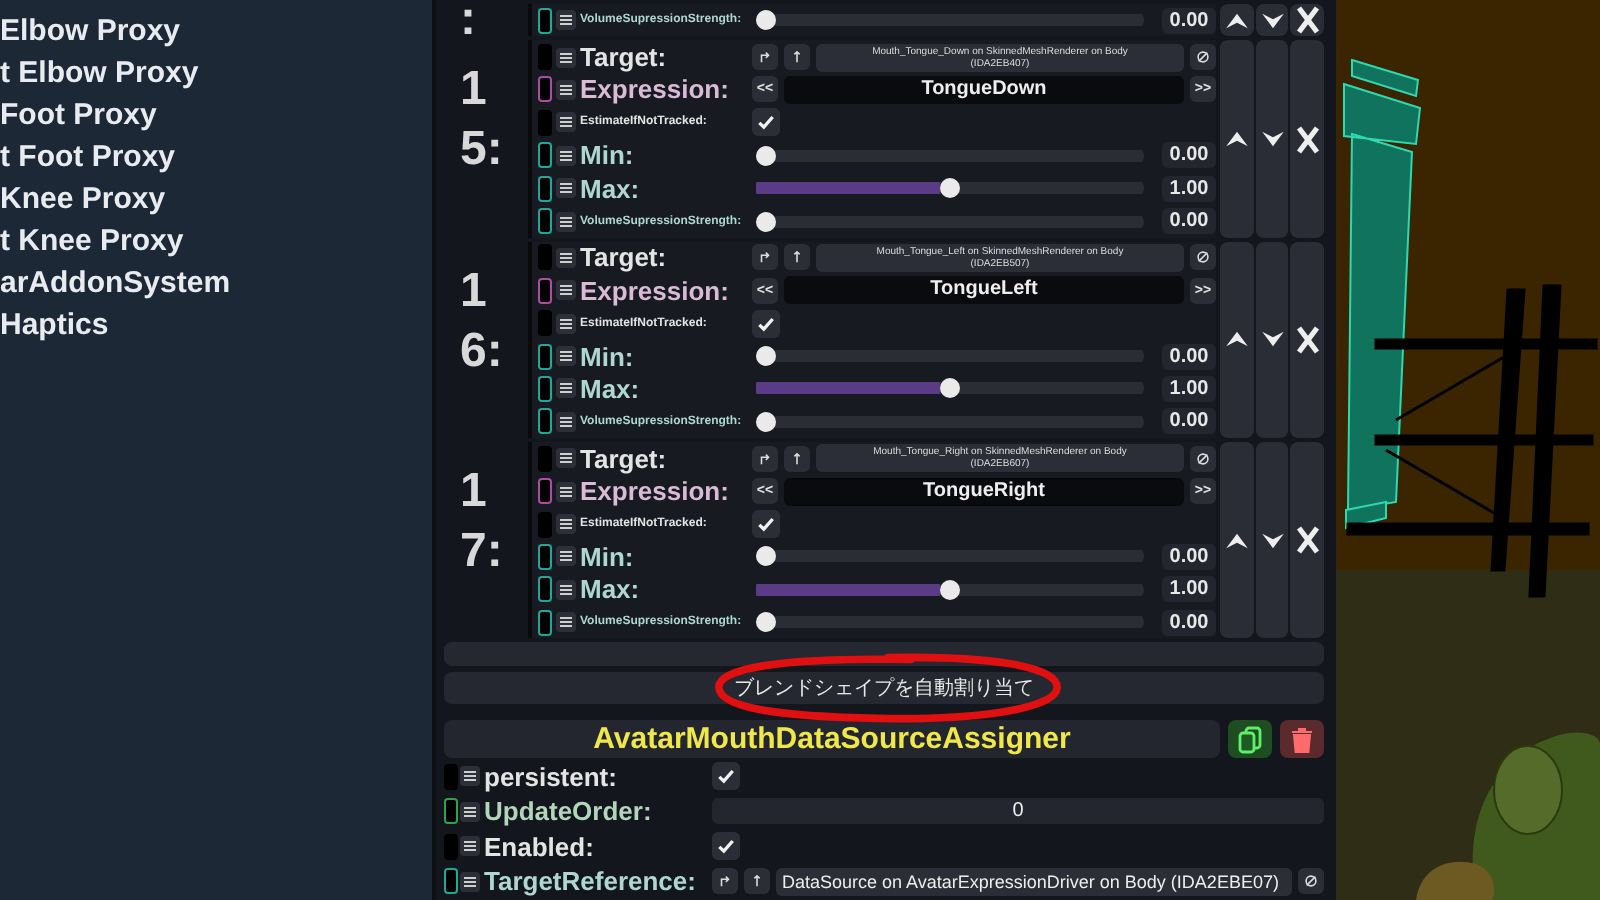 The height and width of the screenshot is (900, 1600). Describe the element at coordinates (984, 491) in the screenshot. I see `enum-field: TongueRight` at that location.